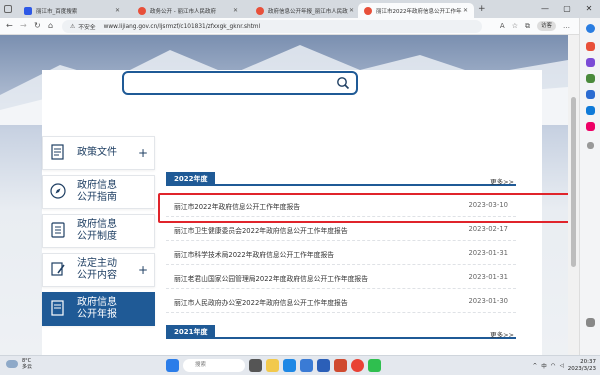  I want to click on report-title-link: 丽江市2022年政府信息公开工作年度报告, so click(237, 206).